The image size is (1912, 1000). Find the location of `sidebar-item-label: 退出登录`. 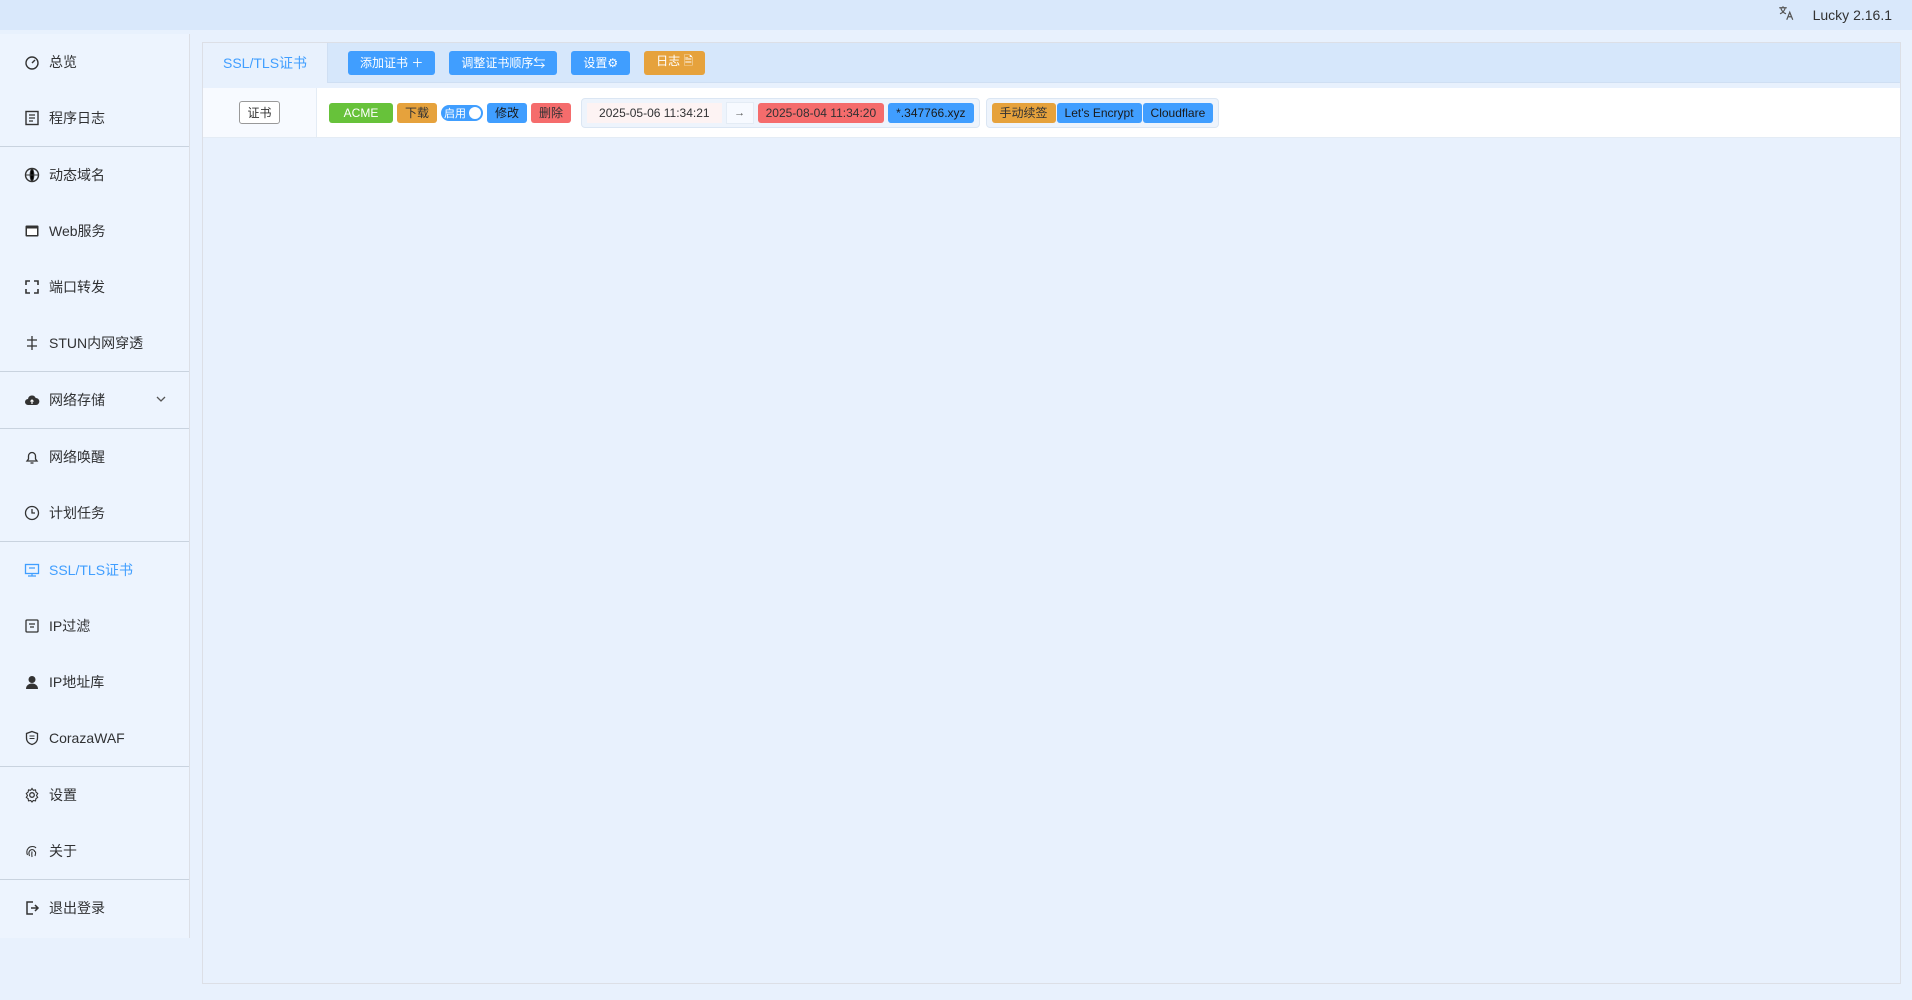

sidebar-item-label: 退出登录 is located at coordinates (77, 908).